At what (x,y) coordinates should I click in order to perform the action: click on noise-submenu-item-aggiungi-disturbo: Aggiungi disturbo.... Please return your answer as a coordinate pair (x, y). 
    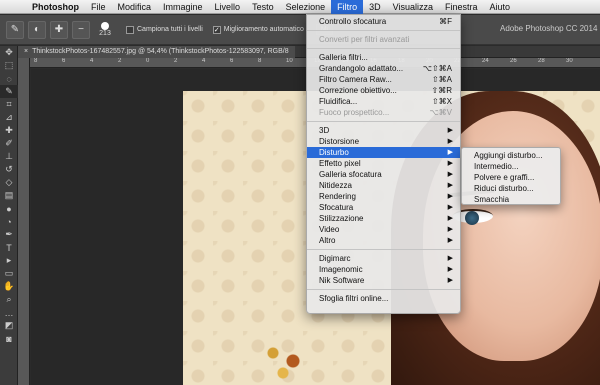
    Looking at the image, I should click on (511, 155).